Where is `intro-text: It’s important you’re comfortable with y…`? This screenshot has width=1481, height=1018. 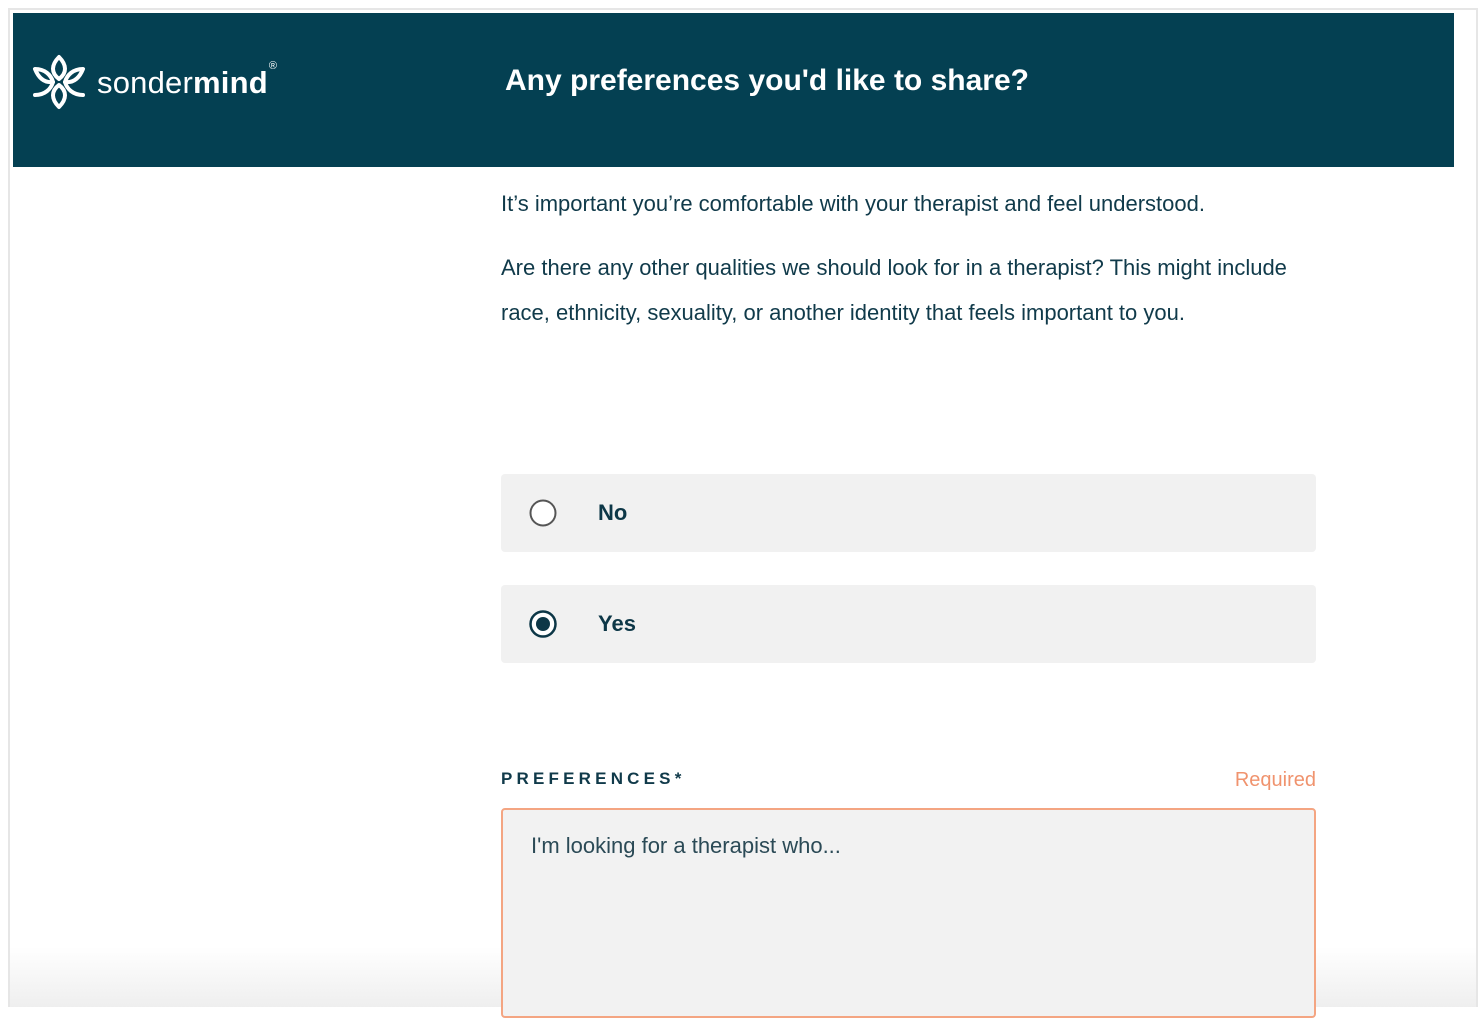
intro-text: It’s important you’re comfortable with y… is located at coordinates (853, 203).